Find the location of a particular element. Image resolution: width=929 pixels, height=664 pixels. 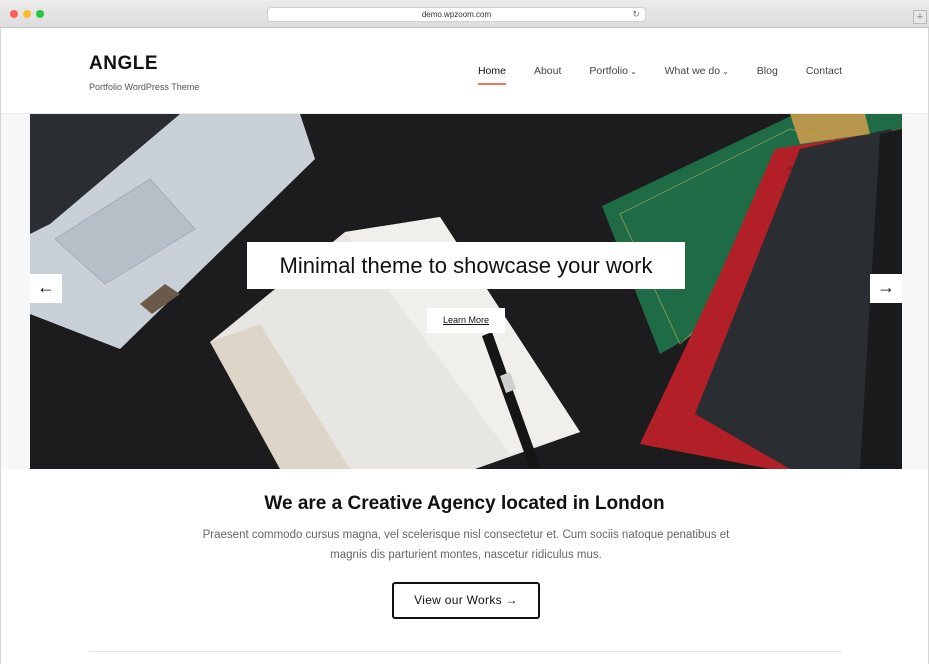

nav-item-label: Contact is located at coordinates (823, 71).